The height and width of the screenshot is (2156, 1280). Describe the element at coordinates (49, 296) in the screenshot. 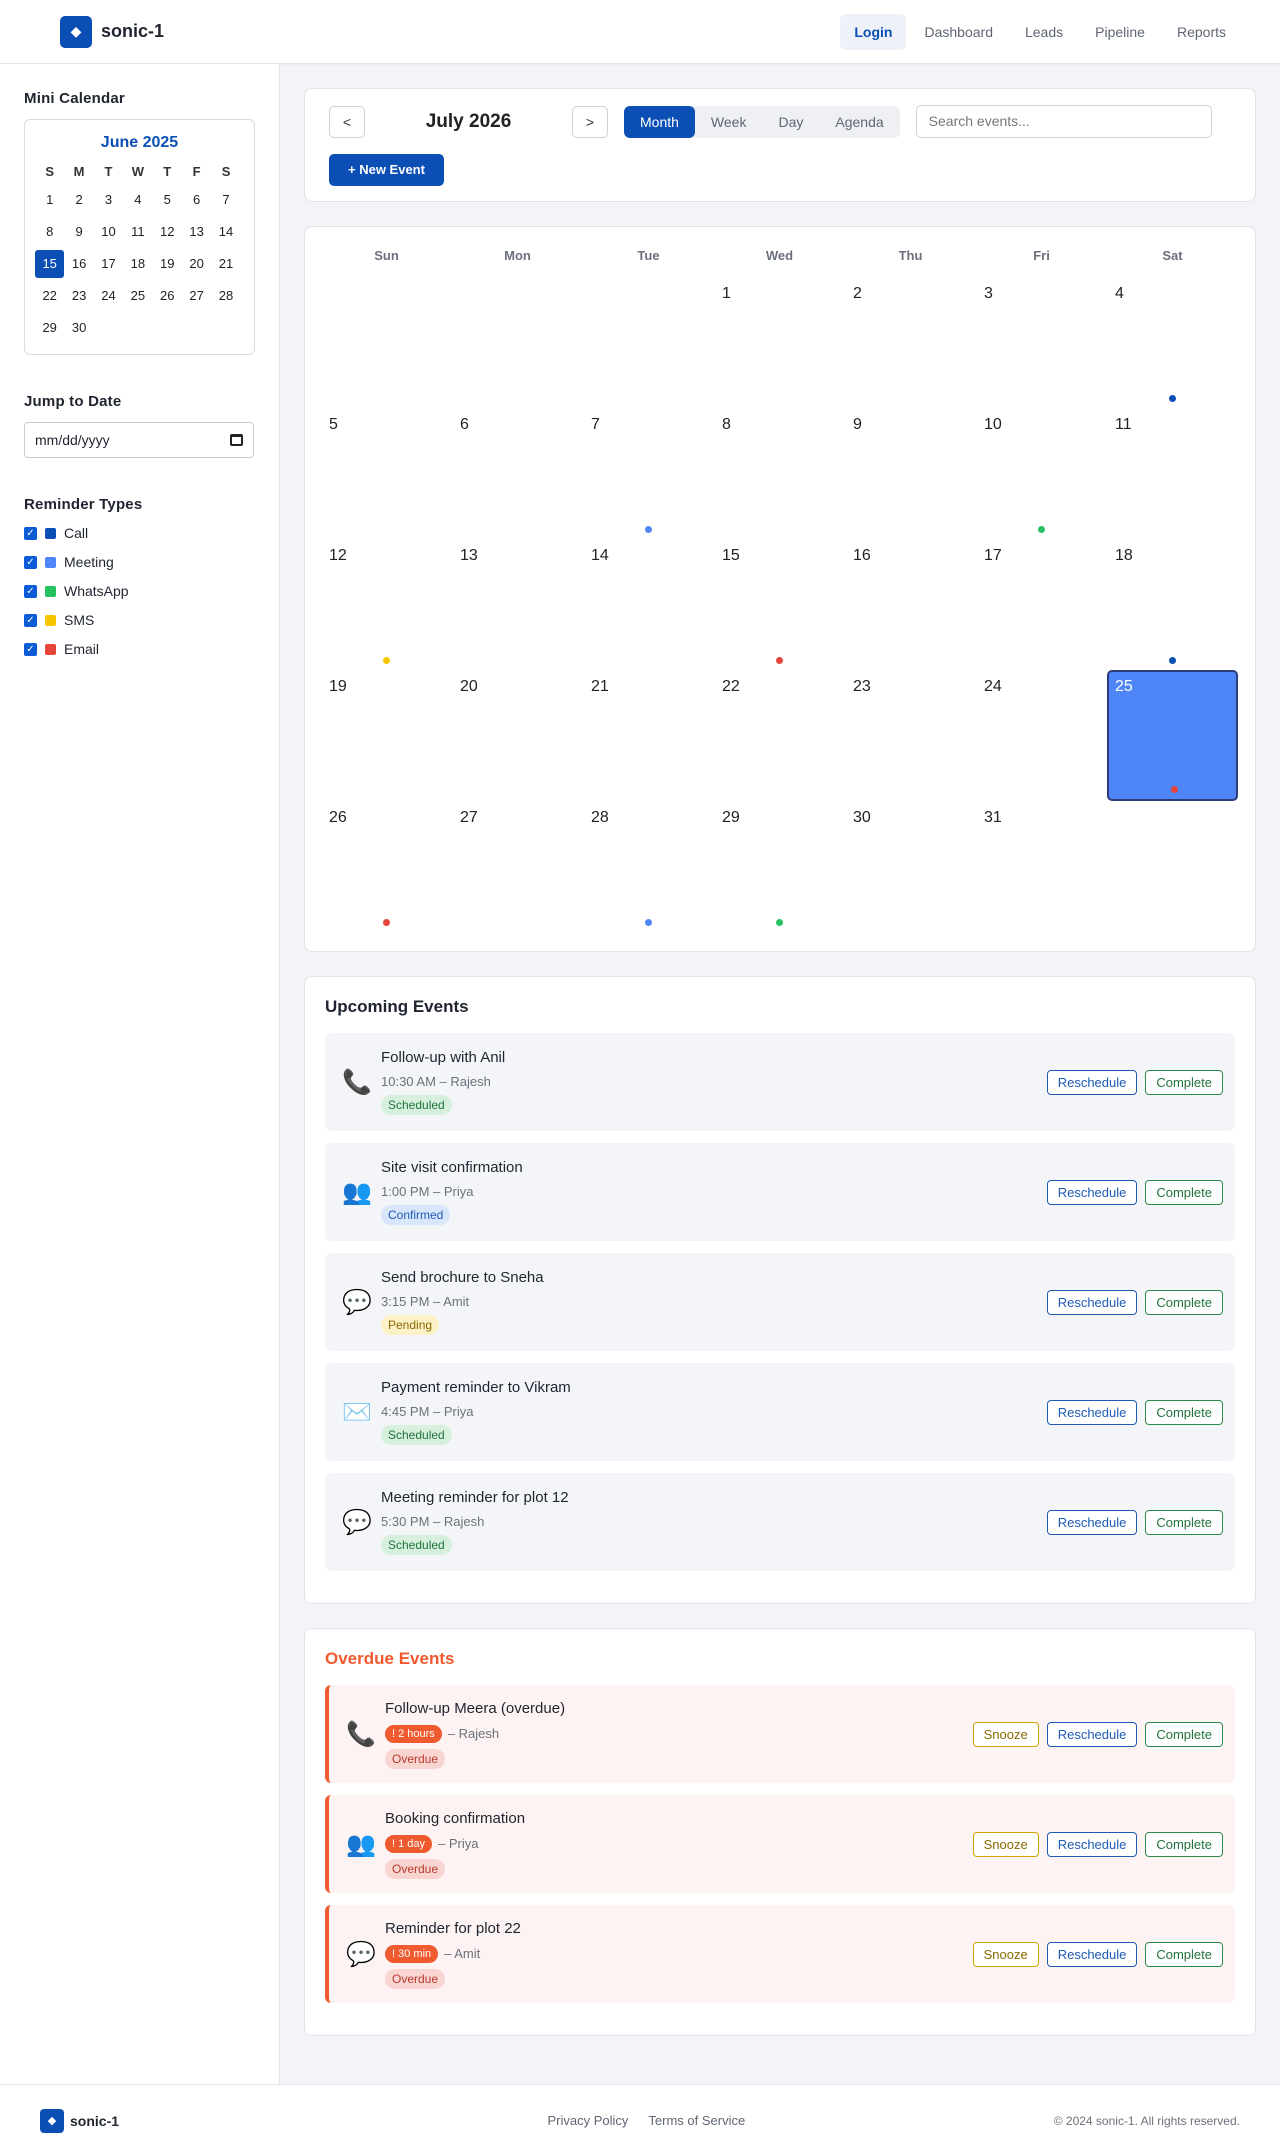

I see `mini-day: 22` at that location.